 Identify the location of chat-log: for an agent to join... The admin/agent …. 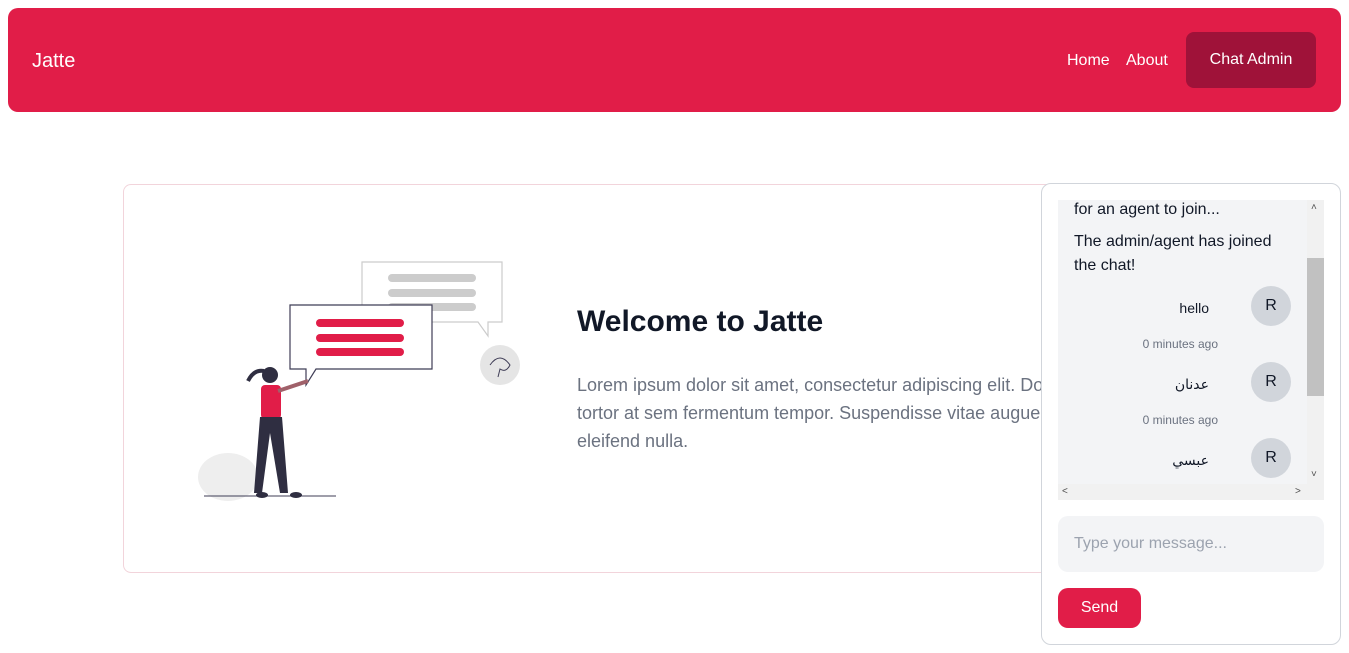
(1191, 350).